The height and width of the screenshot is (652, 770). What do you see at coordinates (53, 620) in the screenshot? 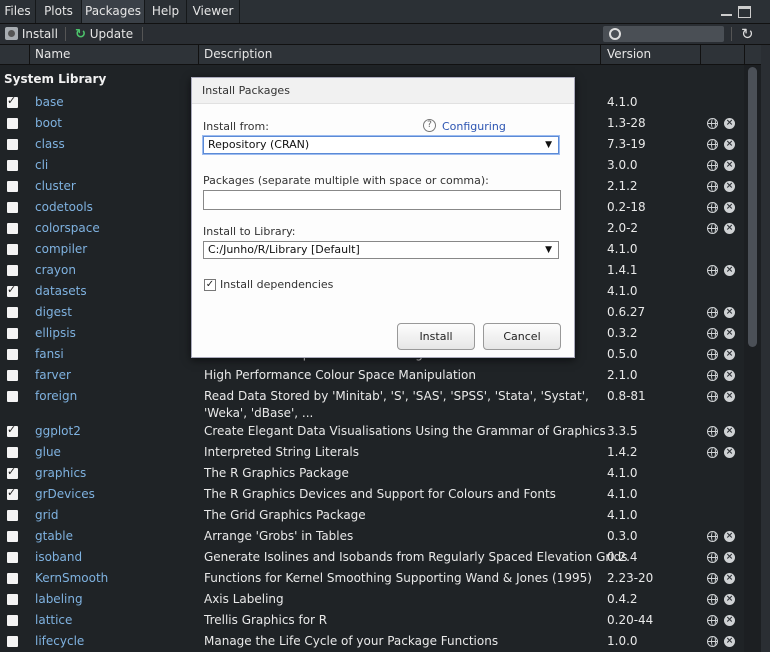
I see `package-name-link: lattice` at bounding box center [53, 620].